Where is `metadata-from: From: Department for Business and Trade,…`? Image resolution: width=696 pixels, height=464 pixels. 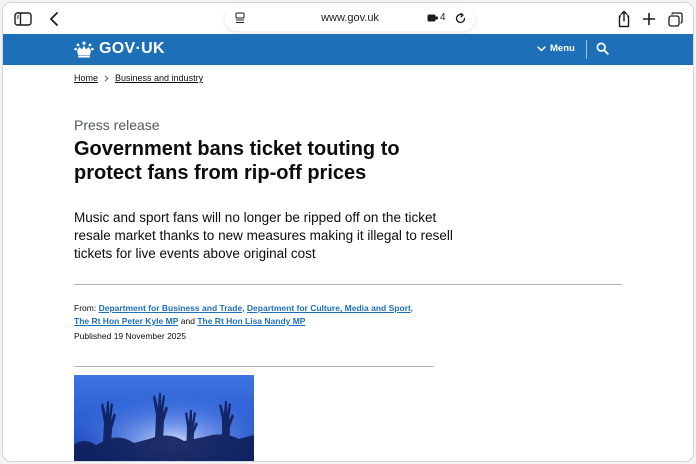
metadata-from: From: Department for Business and Trade,… is located at coordinates (264, 315).